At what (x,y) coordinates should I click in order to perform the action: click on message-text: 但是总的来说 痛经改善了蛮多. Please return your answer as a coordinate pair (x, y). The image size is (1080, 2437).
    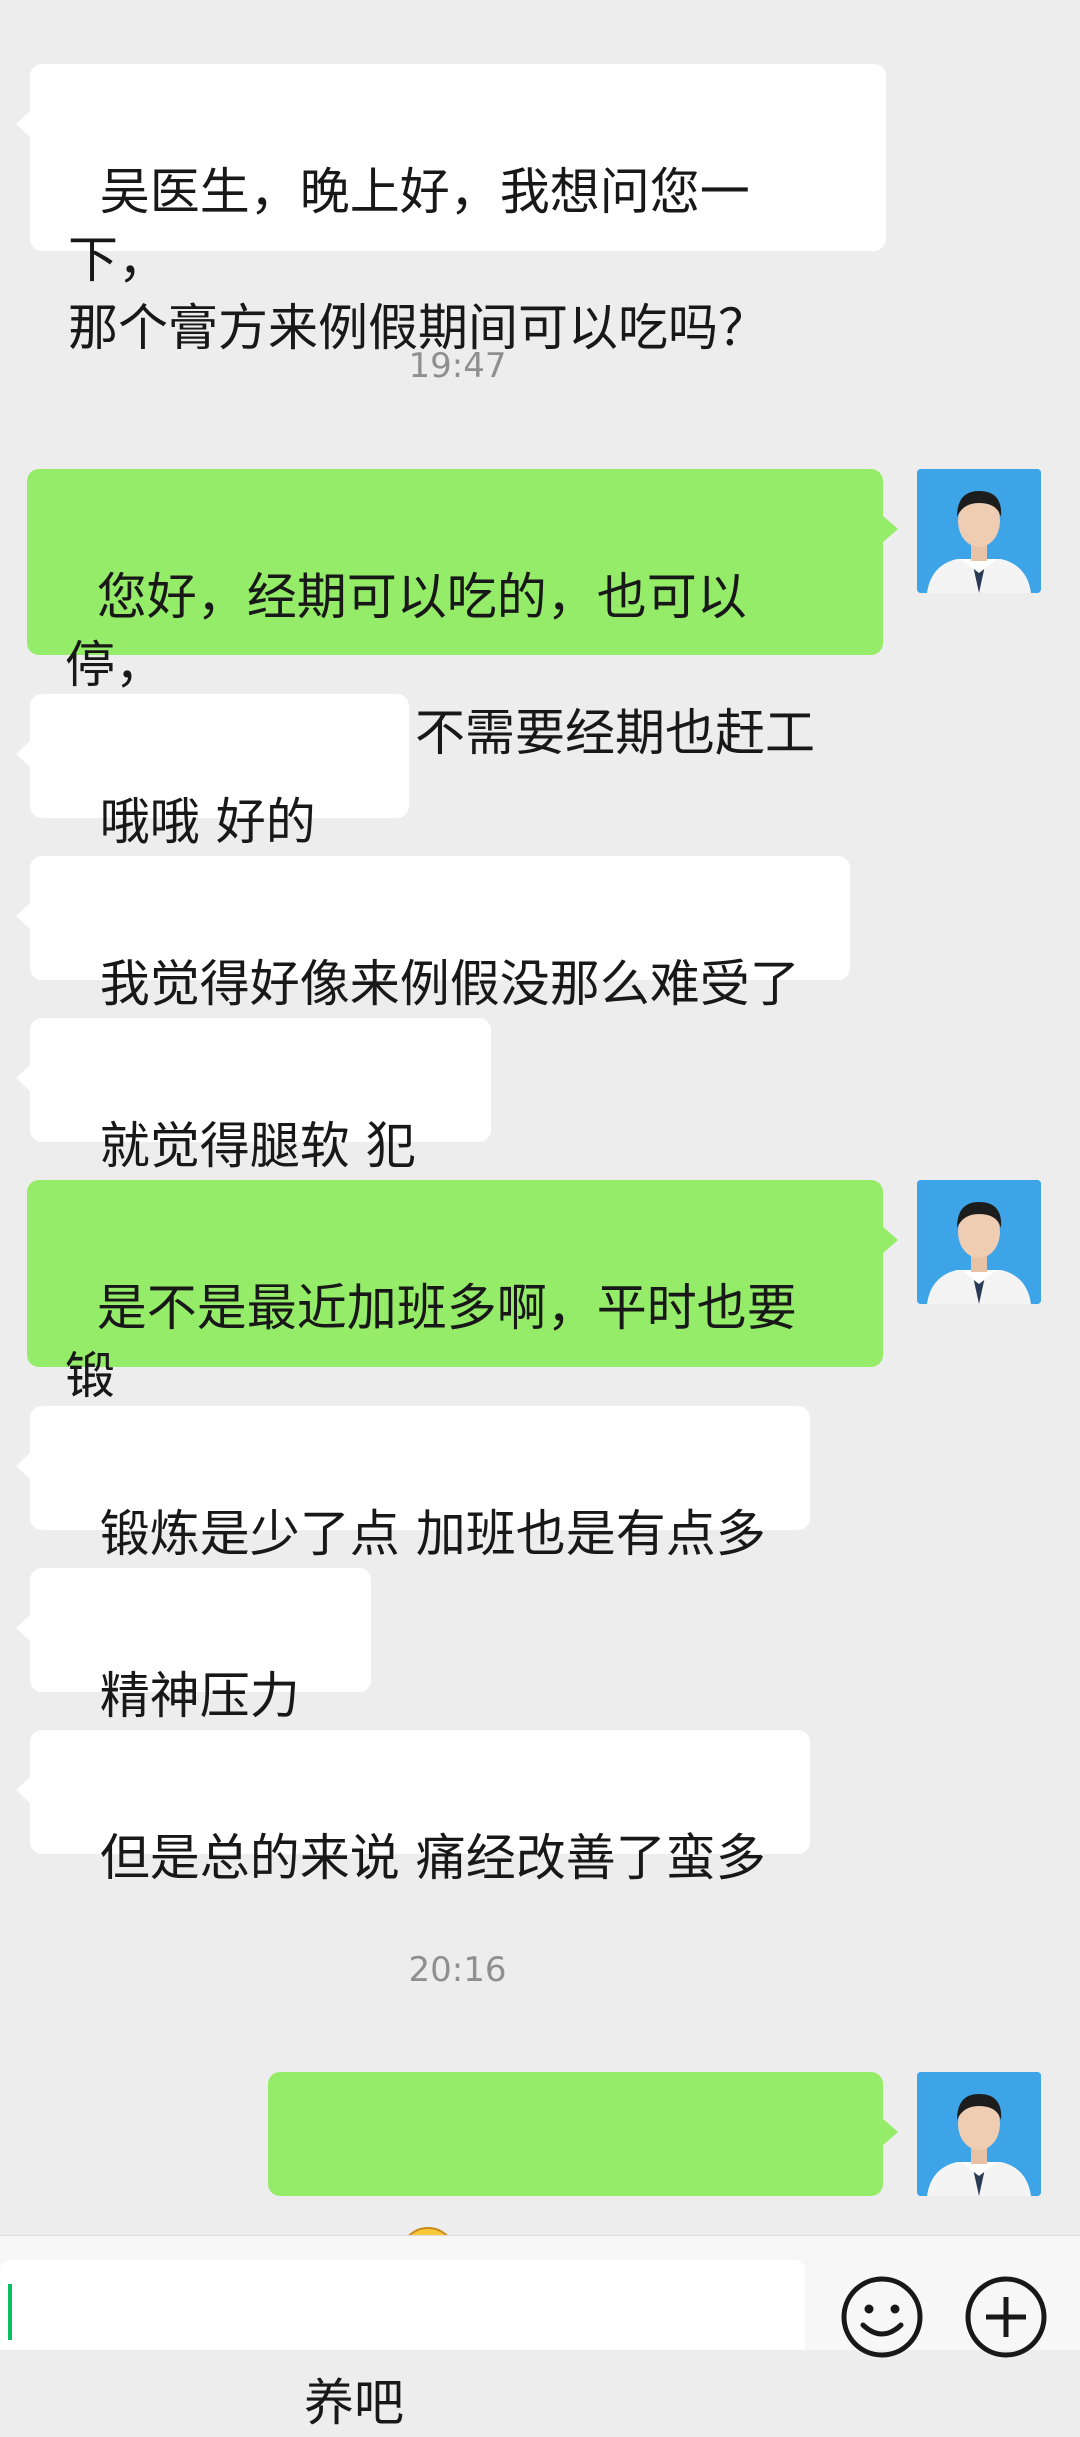
    Looking at the image, I should click on (432, 1858).